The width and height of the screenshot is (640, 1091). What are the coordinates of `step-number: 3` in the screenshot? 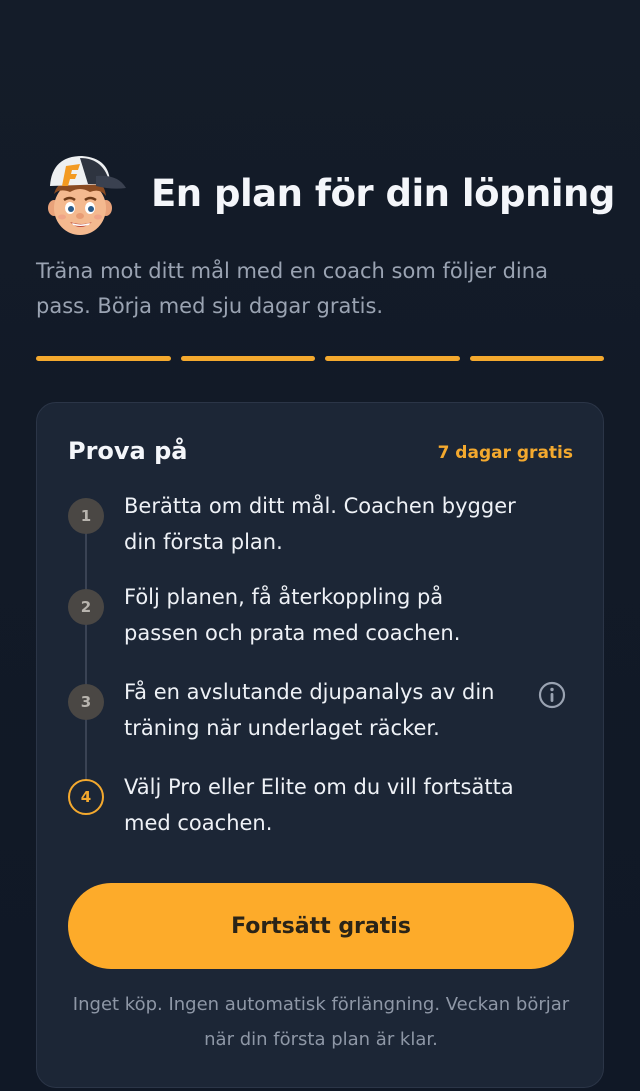 It's located at (86, 702).